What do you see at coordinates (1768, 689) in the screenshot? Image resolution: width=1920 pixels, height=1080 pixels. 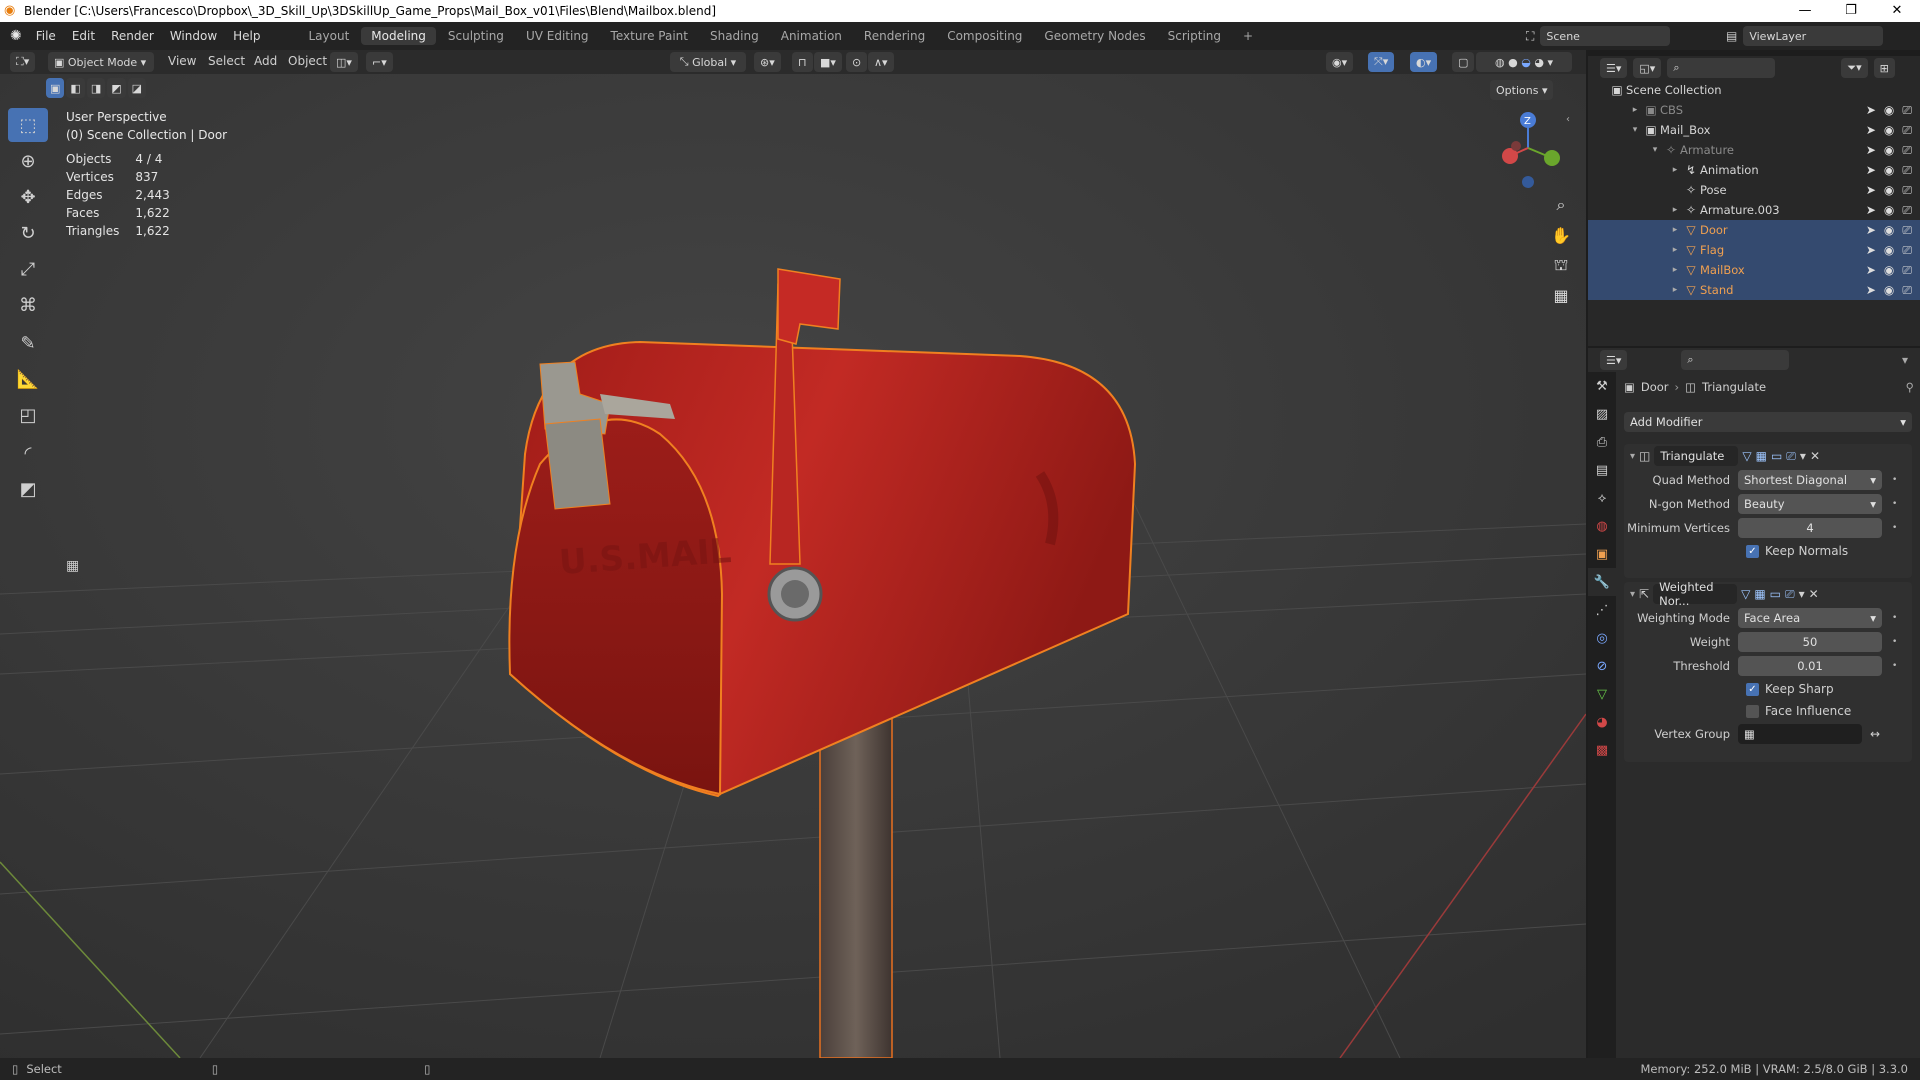 I see `keep-sharp-checkbox: ✓ Keep Sharp` at bounding box center [1768, 689].